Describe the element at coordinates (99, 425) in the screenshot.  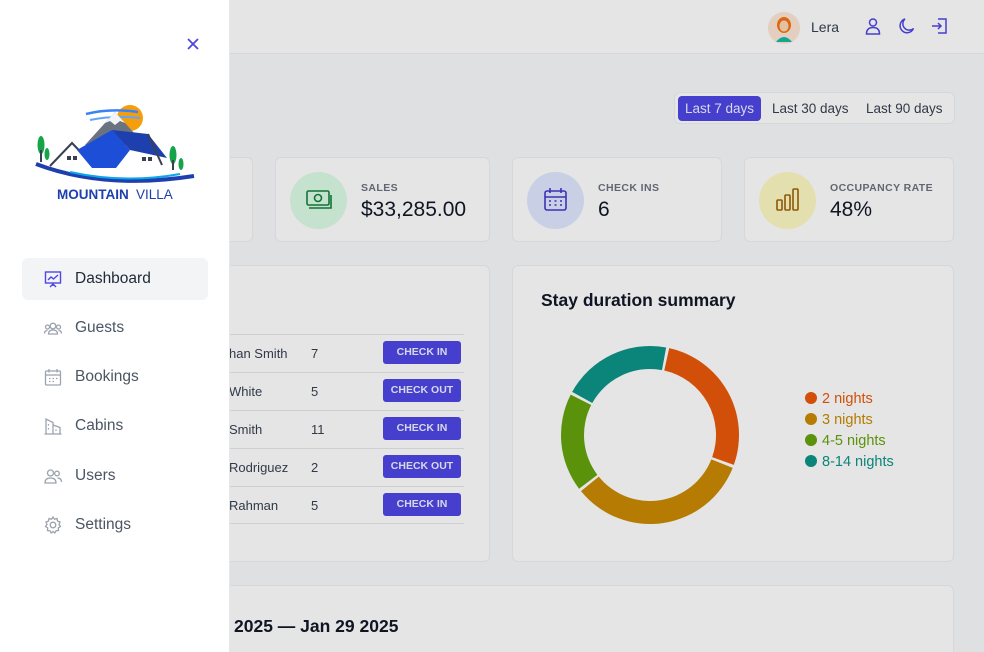
I see `sidebar-item-label: Cabins` at that location.